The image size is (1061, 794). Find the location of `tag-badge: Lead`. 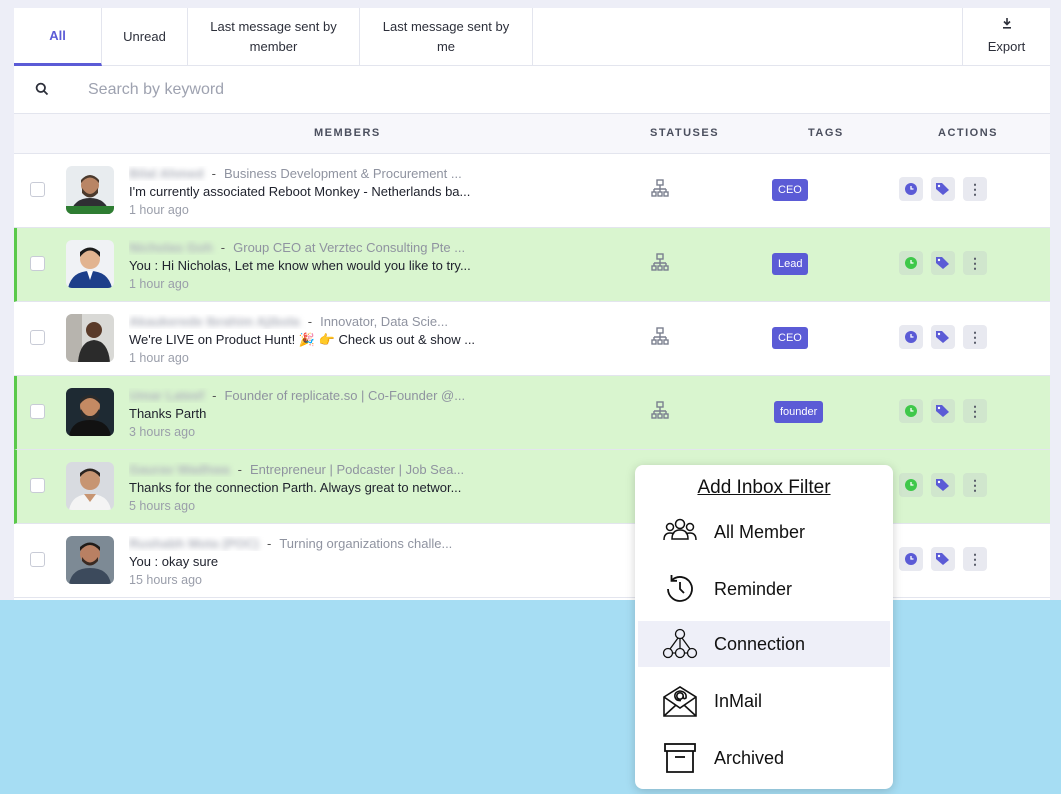

tag-badge: Lead is located at coordinates (790, 264).